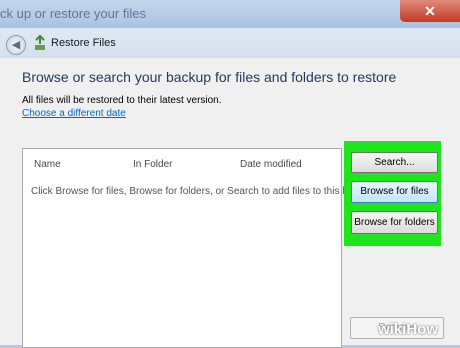  I want to click on watermark-prefix: wiki, so click(392, 329).